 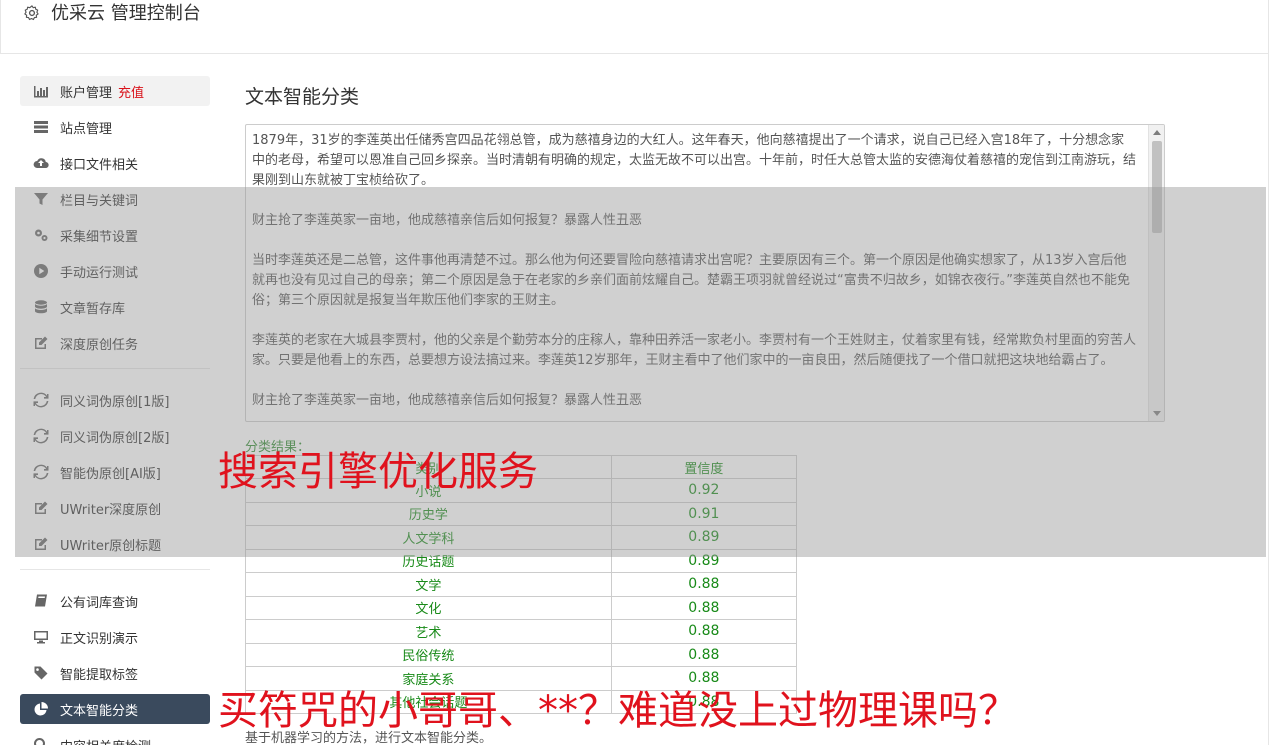 I want to click on category-cell: 民俗传统, so click(x=428, y=654).